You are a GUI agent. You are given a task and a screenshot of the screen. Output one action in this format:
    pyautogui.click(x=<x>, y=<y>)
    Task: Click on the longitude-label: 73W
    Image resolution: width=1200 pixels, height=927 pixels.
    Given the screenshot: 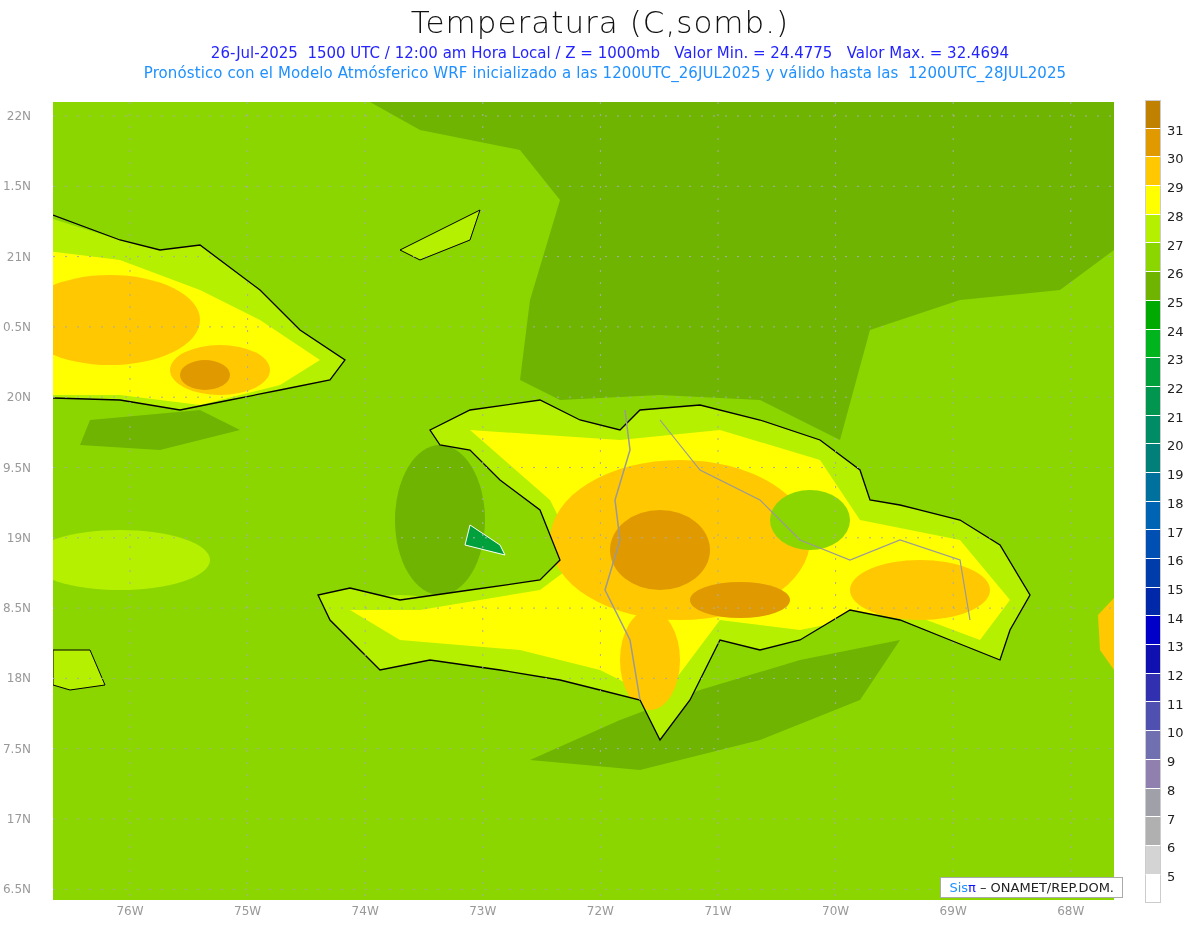 What is the action you would take?
    pyautogui.click(x=483, y=911)
    